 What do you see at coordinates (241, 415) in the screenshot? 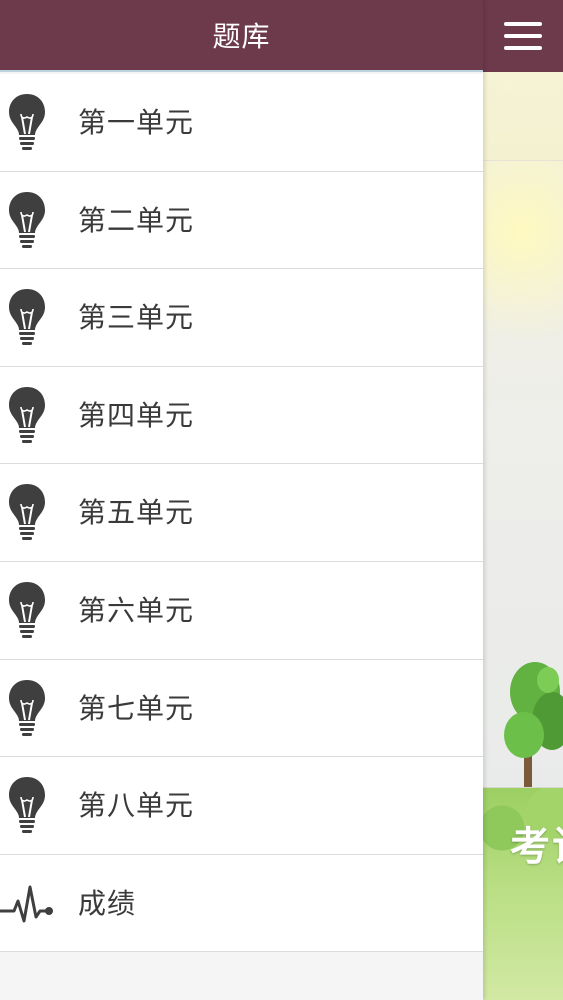
I see `menu-item-unit-4: 第四单元` at bounding box center [241, 415].